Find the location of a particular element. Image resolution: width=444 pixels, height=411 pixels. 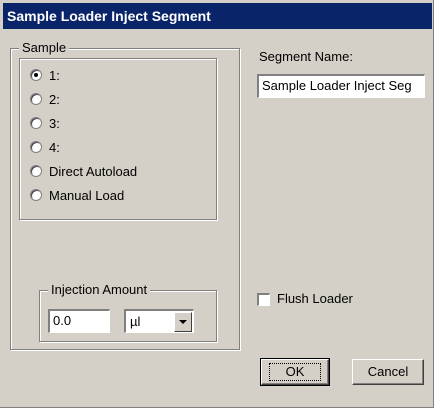

sample-group-legend: Sample is located at coordinates (44, 48).